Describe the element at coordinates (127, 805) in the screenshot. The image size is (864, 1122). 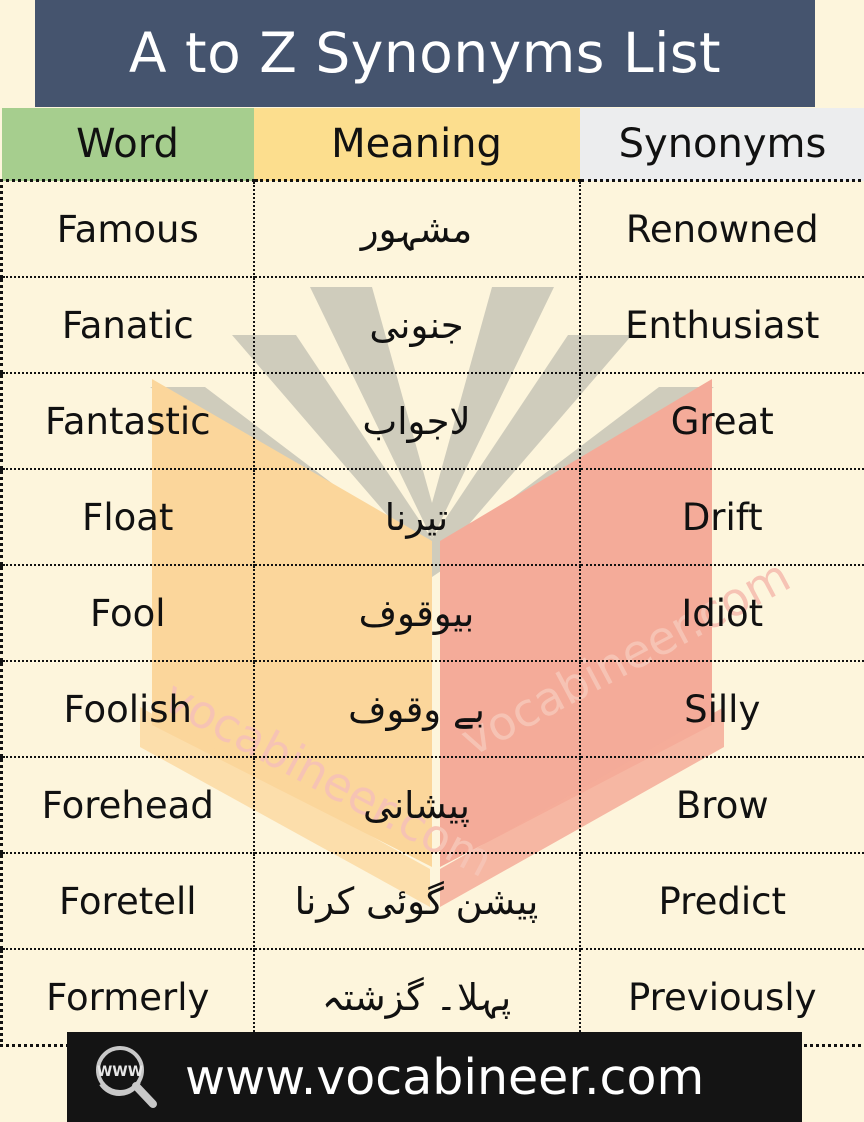
I see `cell-word: Forehead` at that location.